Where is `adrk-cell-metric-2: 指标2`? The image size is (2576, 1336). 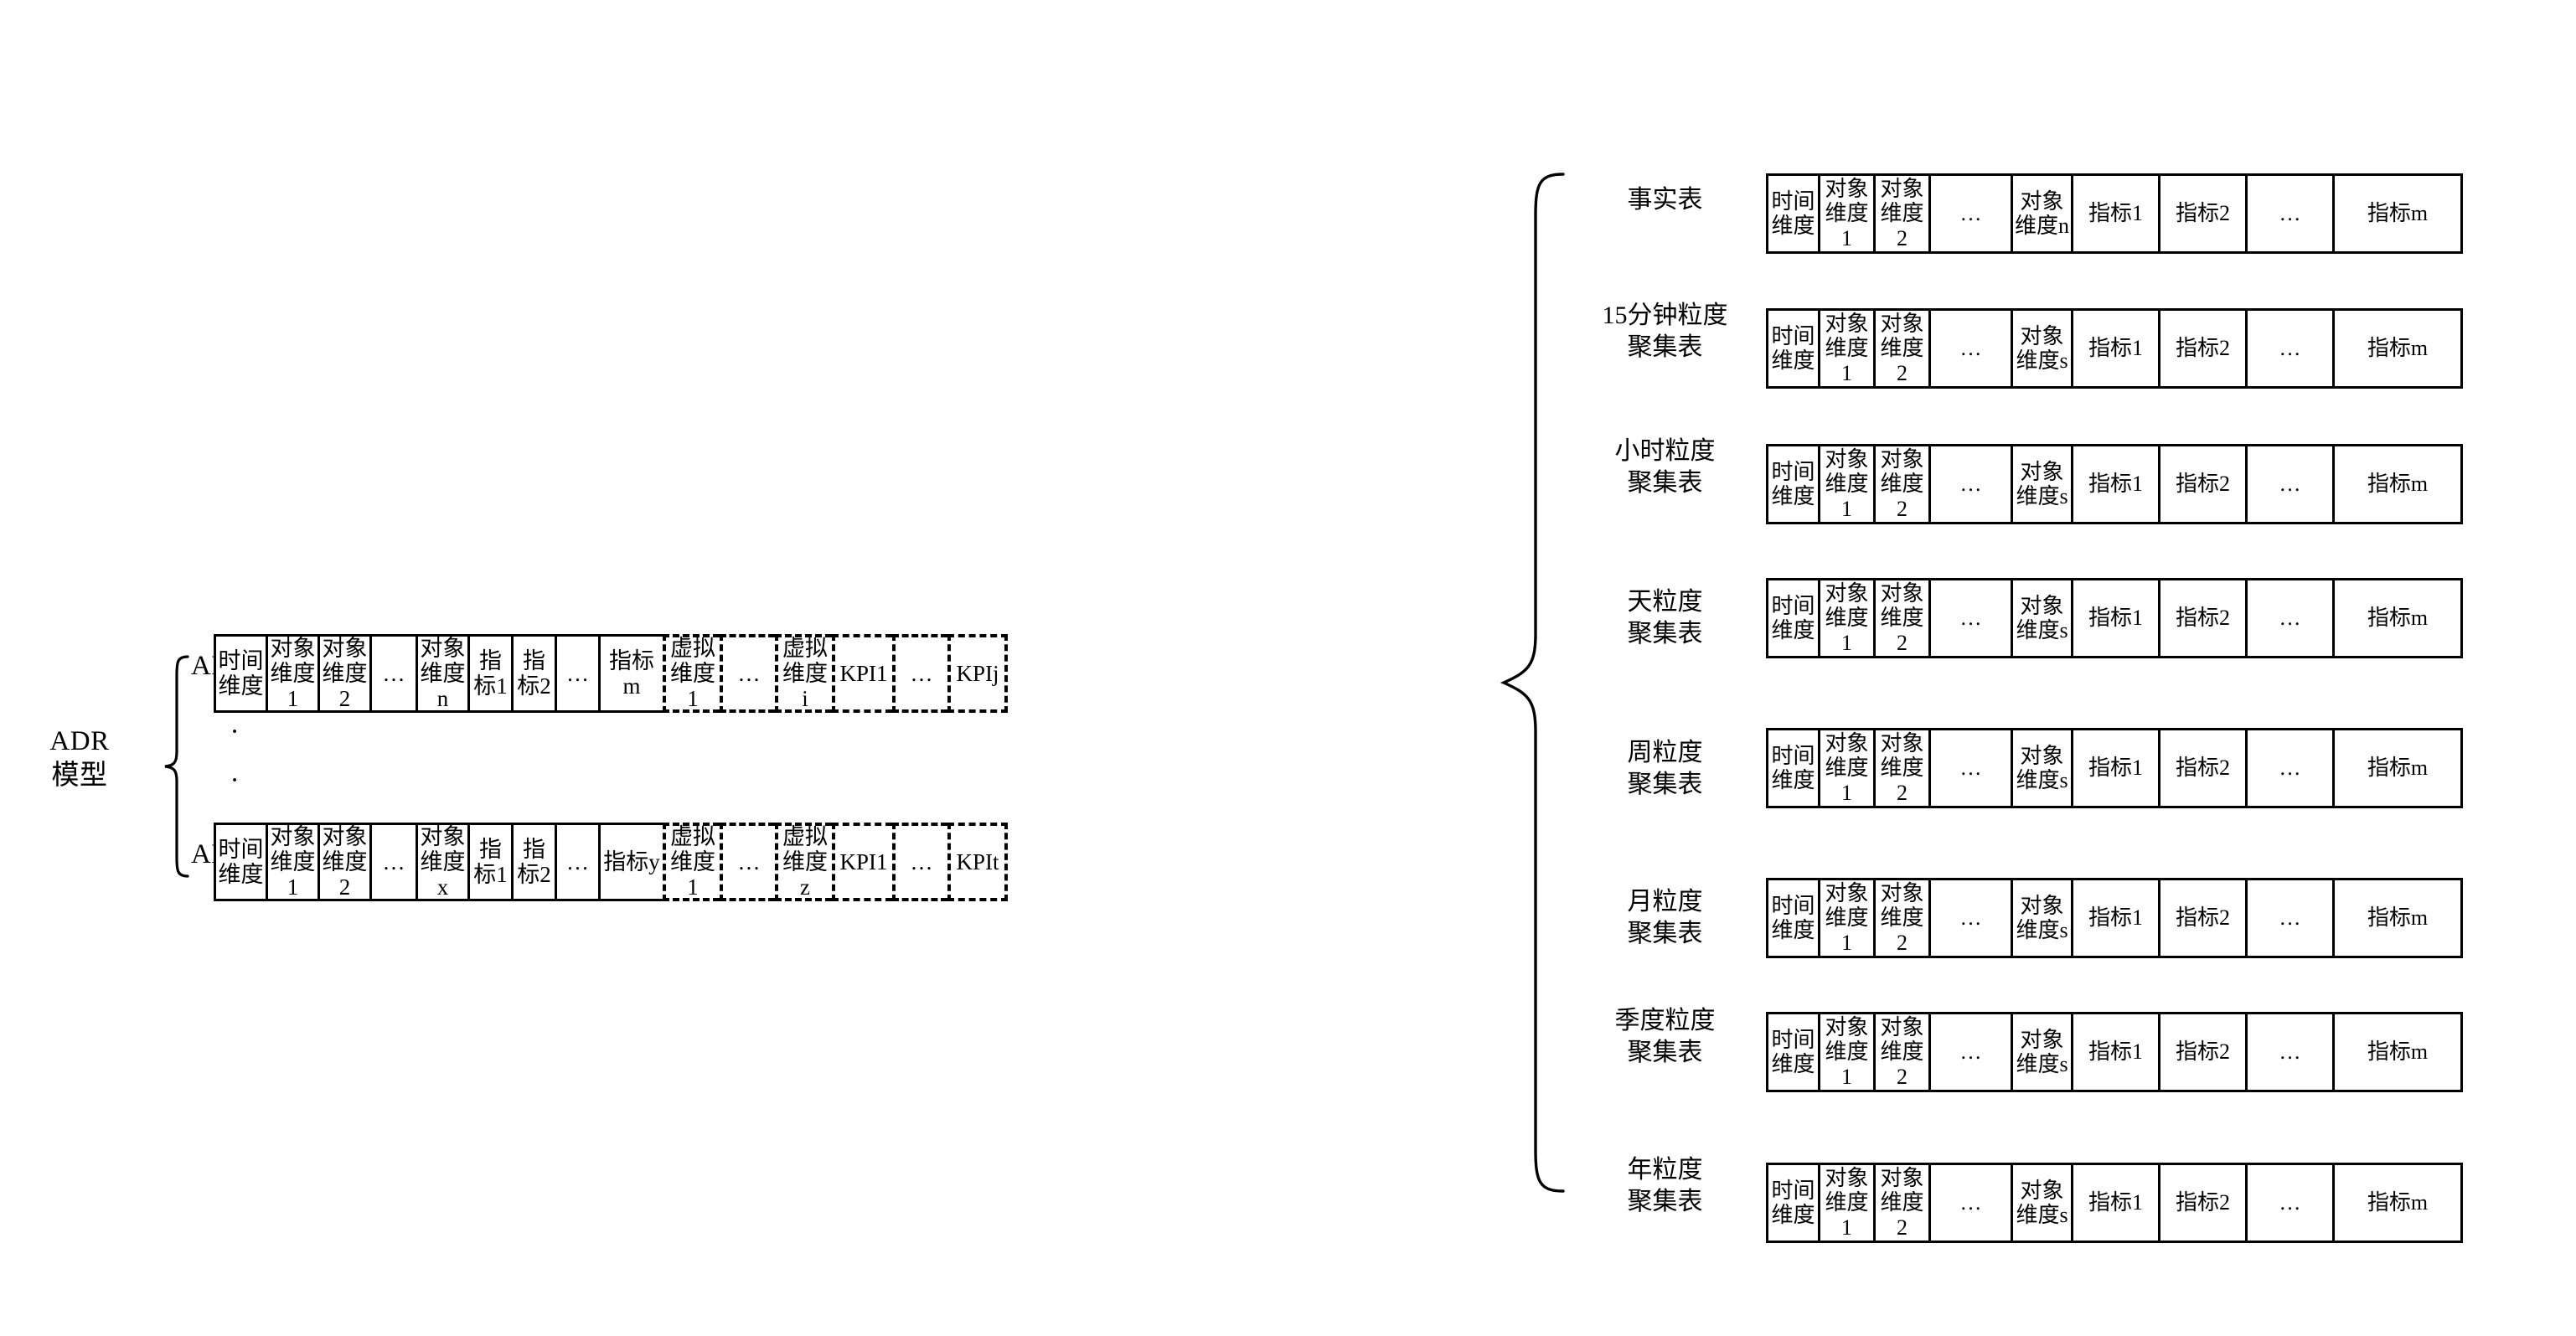
adrk-cell-metric-2: 指标2 is located at coordinates (533, 862).